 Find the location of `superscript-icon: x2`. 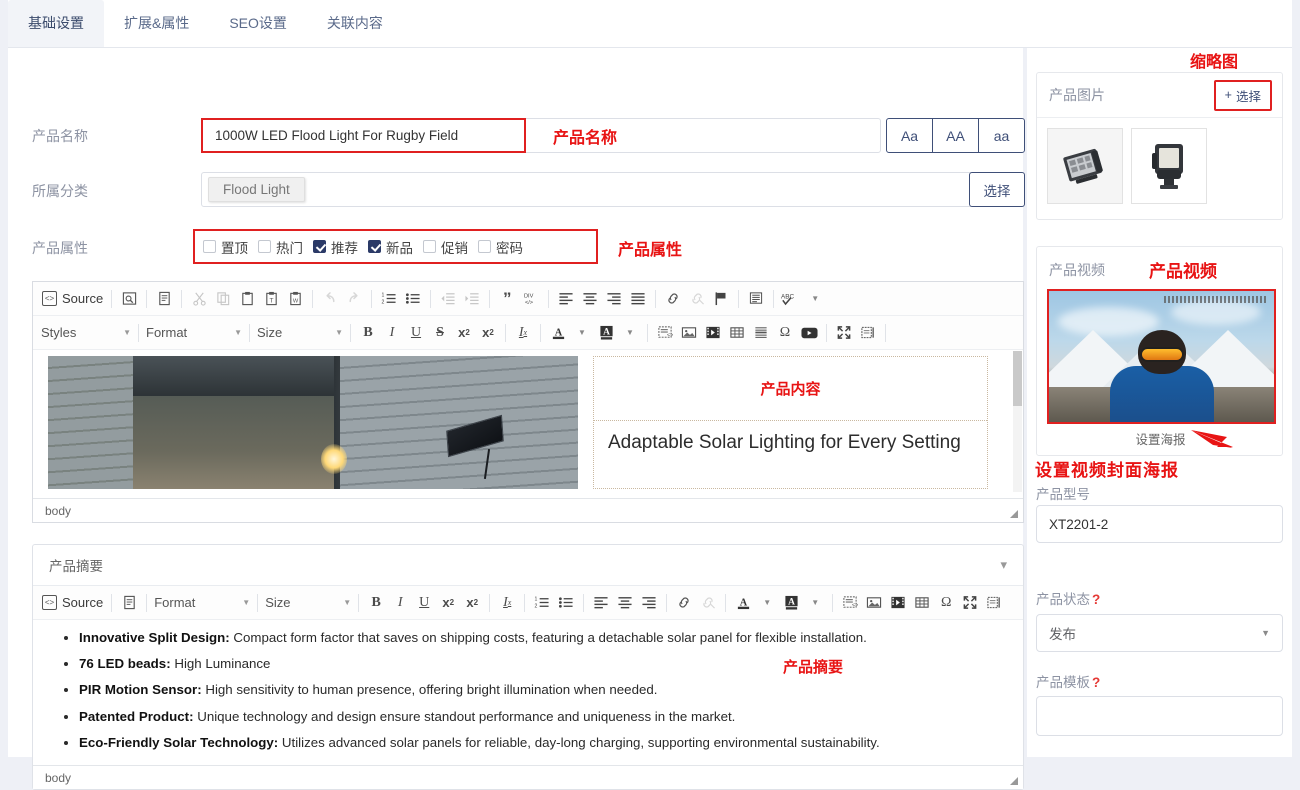

superscript-icon: x2 is located at coordinates (472, 603).